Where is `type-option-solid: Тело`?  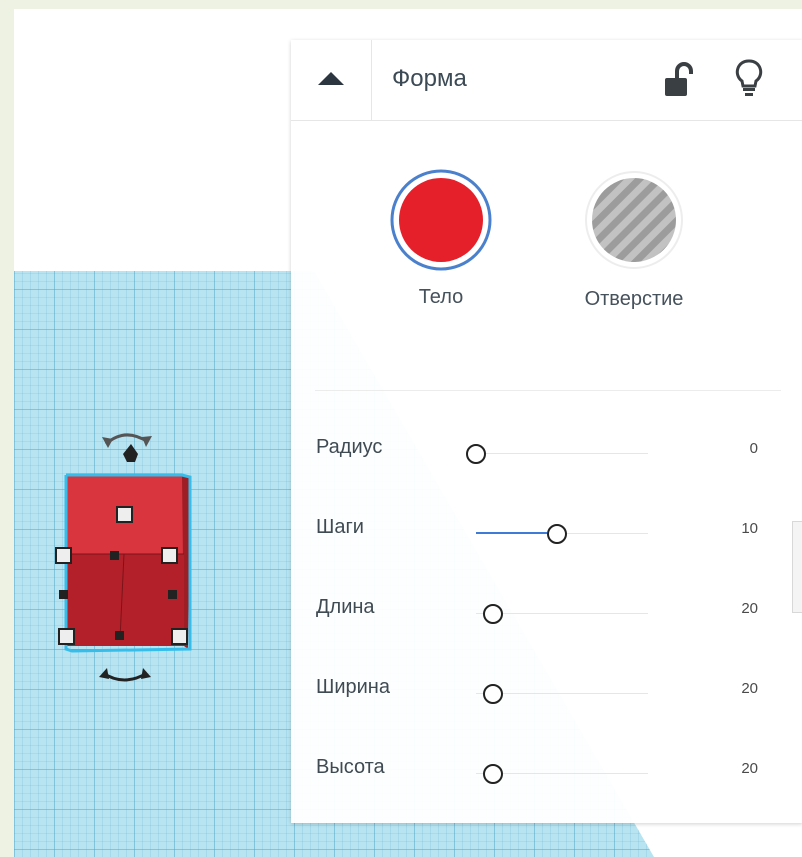
type-option-solid: Тело is located at coordinates (441, 238).